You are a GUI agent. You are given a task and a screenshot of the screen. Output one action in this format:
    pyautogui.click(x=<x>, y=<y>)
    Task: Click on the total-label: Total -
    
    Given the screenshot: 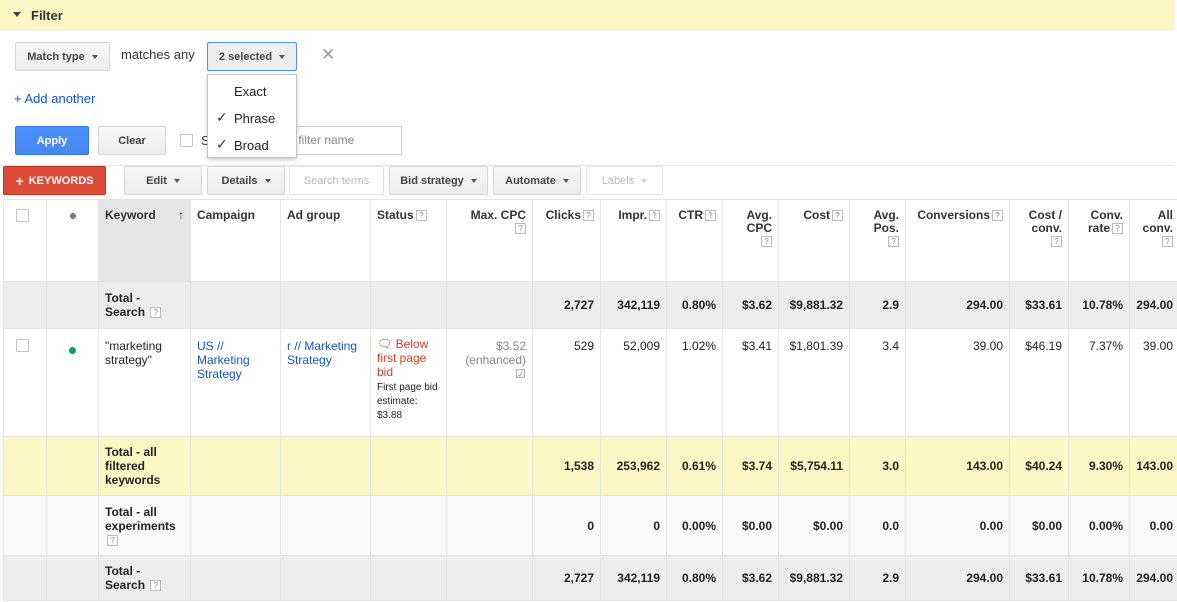 What is the action you would take?
    pyautogui.click(x=123, y=298)
    